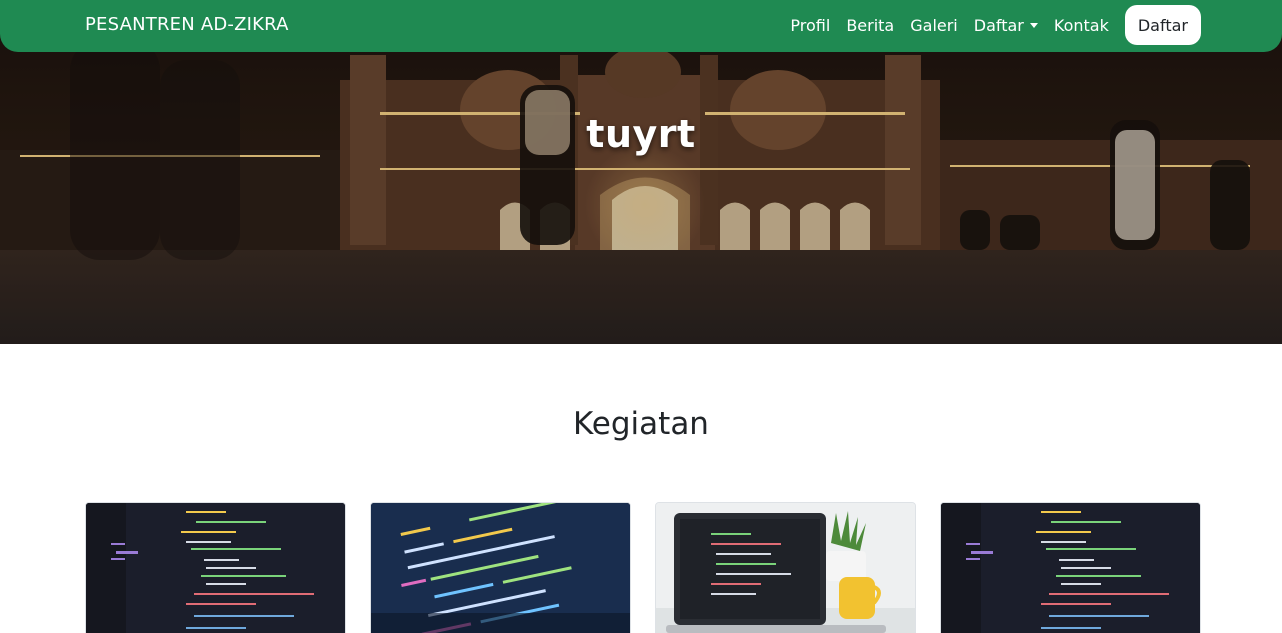 The width and height of the screenshot is (1282, 633). What do you see at coordinates (187, 24) in the screenshot?
I see `brand-link: PESANTREN AD-ZIKRA` at bounding box center [187, 24].